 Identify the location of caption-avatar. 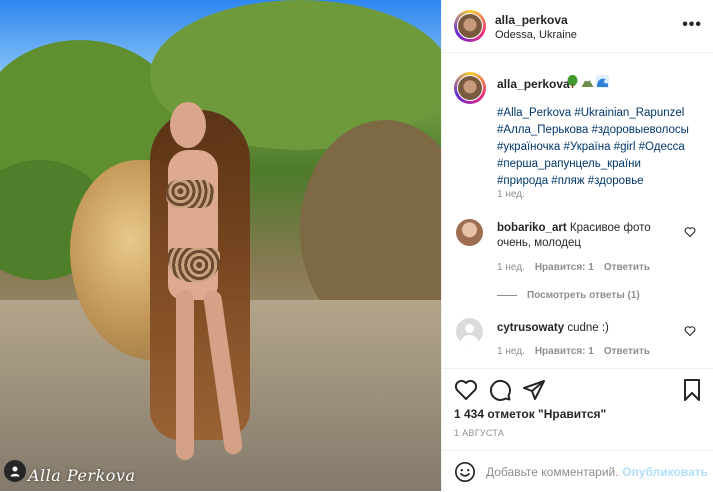
(470, 88).